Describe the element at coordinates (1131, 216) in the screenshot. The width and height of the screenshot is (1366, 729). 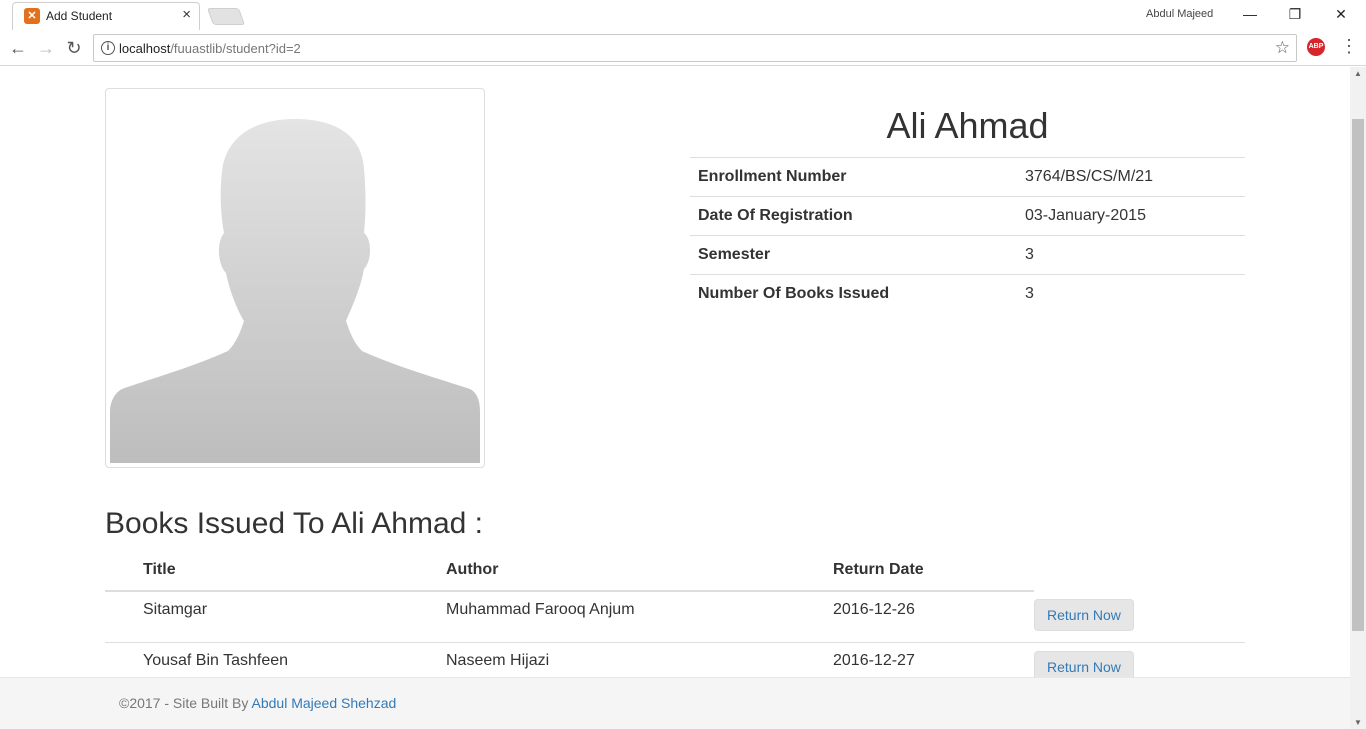
I see `detail-value: 03-January-2015` at that location.